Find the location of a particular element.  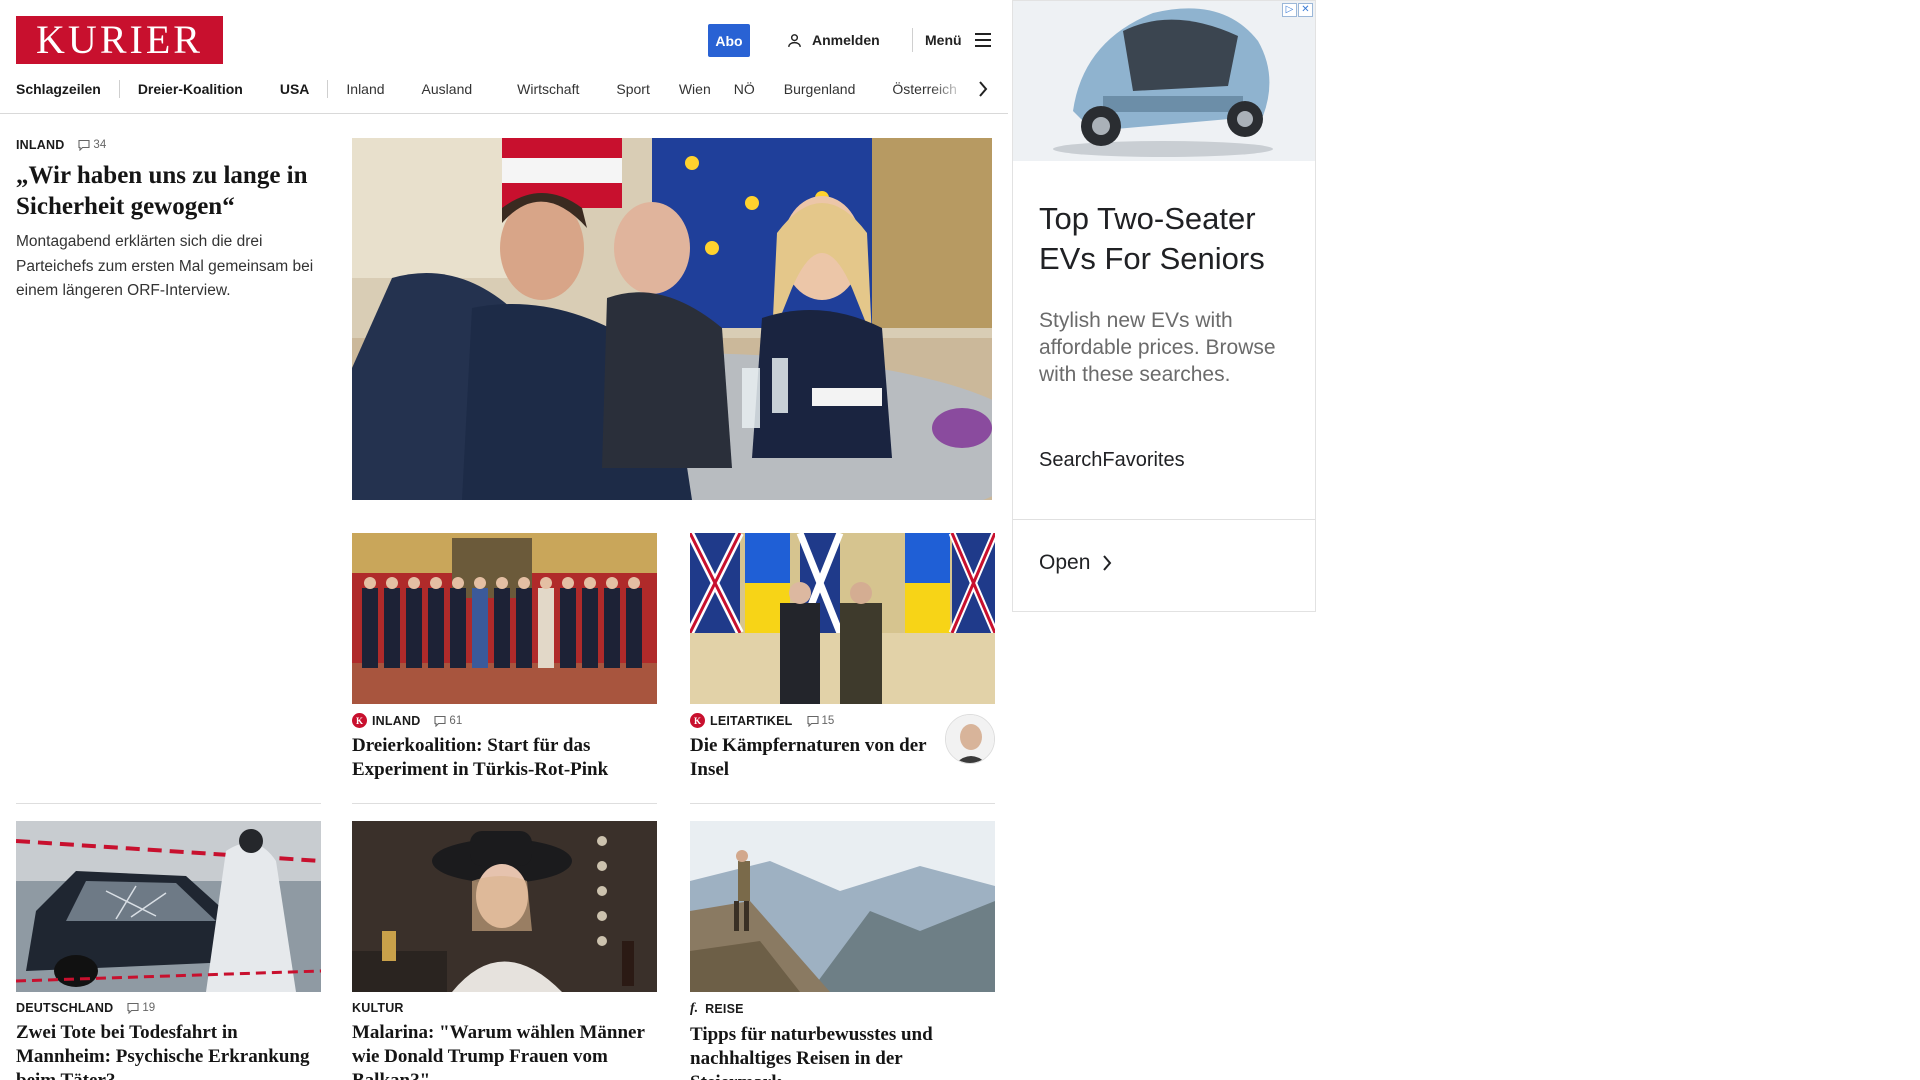

lead-article-image is located at coordinates (672, 319).